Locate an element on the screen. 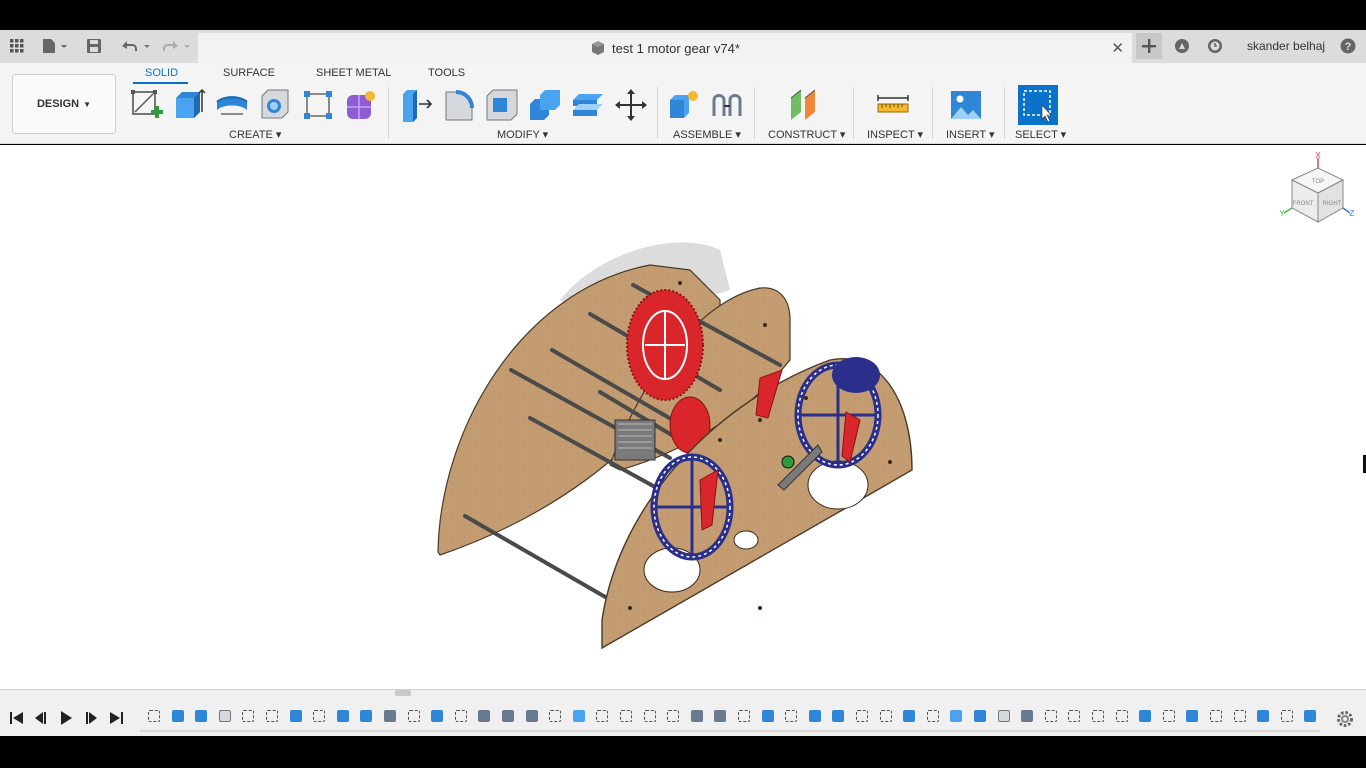 The height and width of the screenshot is (768, 1366). play-icon is located at coordinates (66, 718).